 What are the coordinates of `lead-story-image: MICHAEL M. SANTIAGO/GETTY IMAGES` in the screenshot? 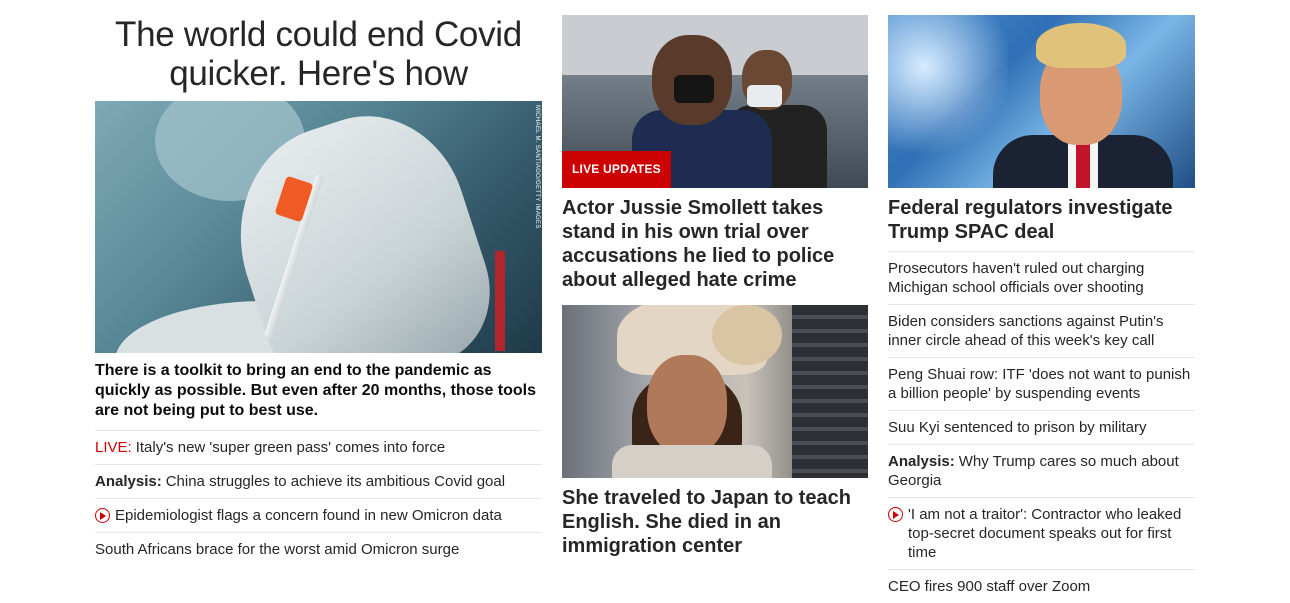 It's located at (318, 227).